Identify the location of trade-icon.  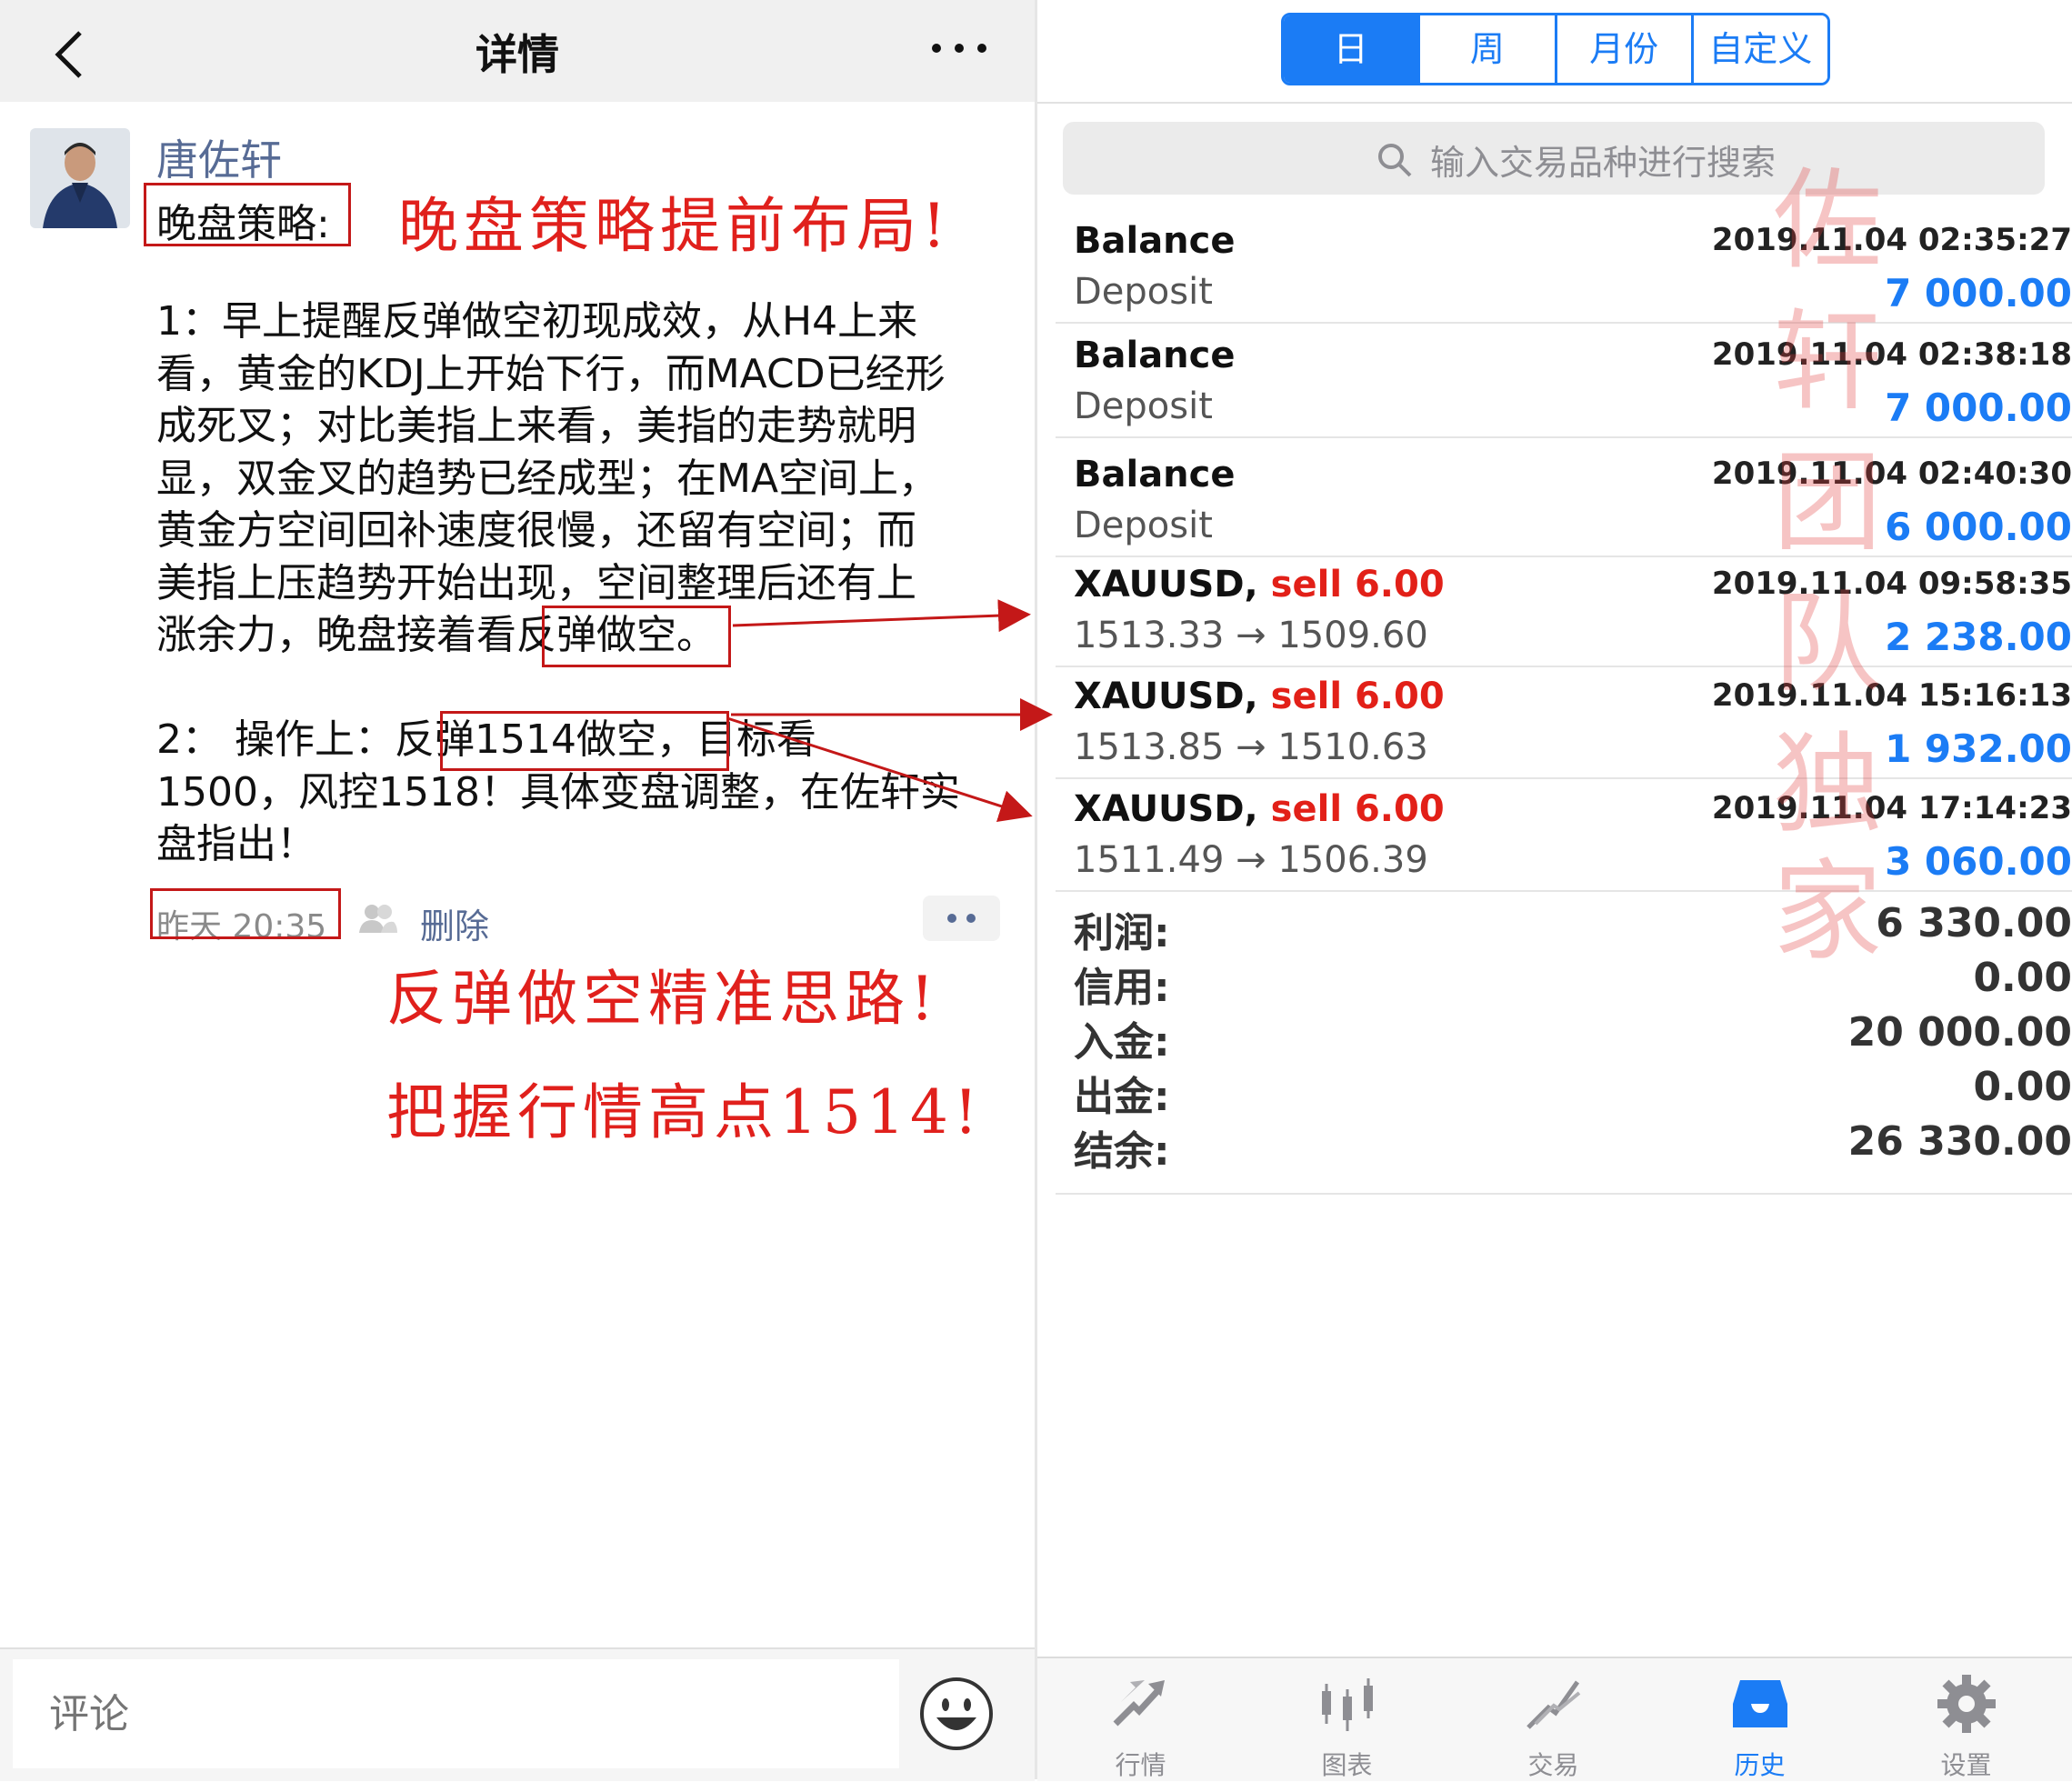
(1553, 1705).